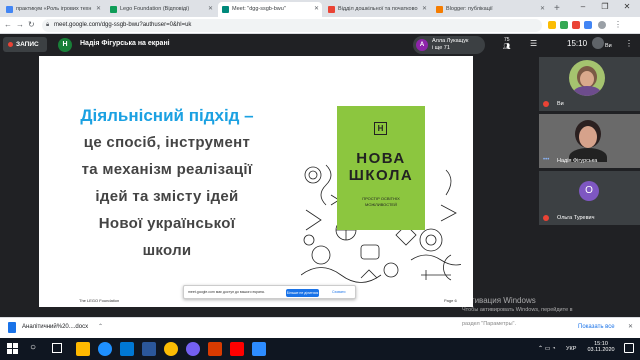 Image resolution: width=640 pixels, height=360 pixels. What do you see at coordinates (469, 9) in the screenshot?
I see `tab-title: Blogger: публікації` at bounding box center [469, 9].